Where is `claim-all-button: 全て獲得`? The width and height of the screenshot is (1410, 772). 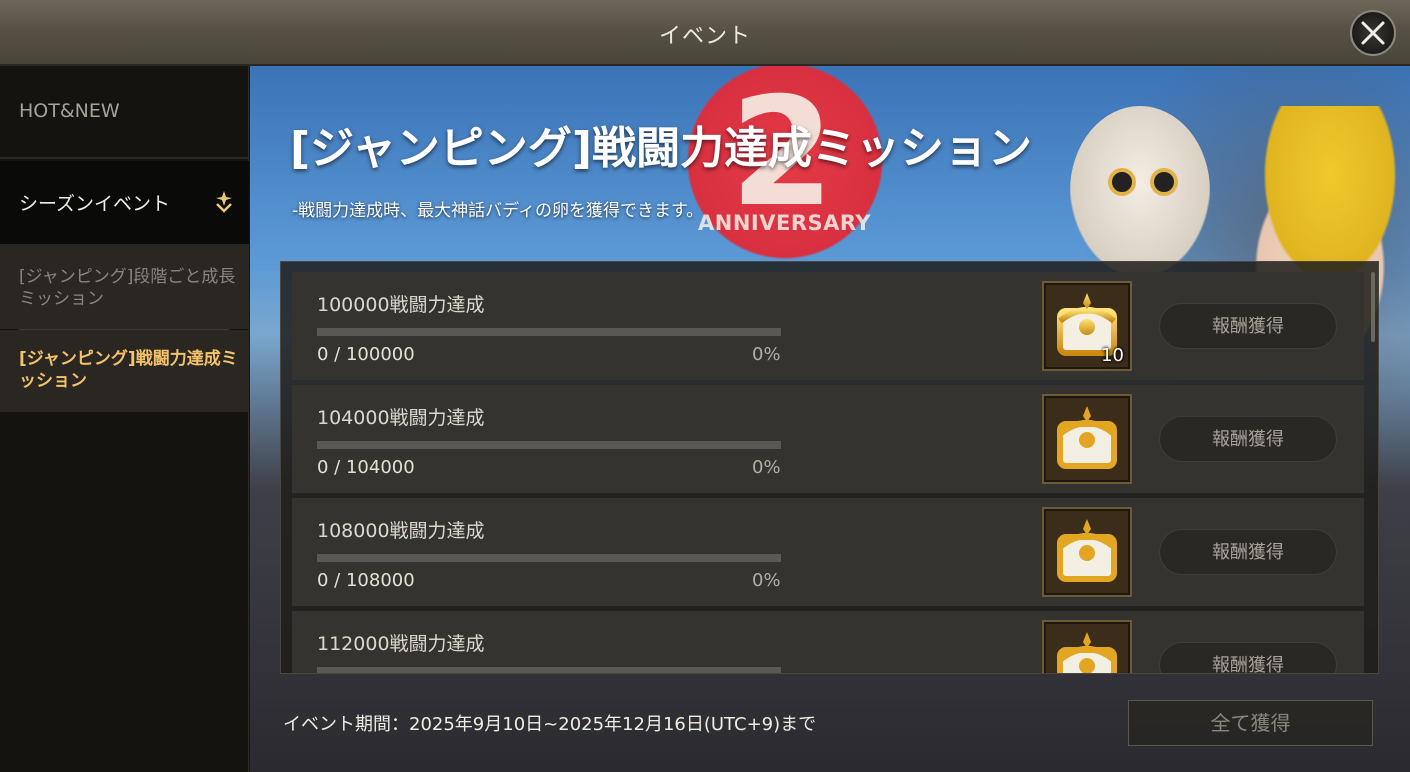
claim-all-button: 全て獲得 is located at coordinates (1250, 723).